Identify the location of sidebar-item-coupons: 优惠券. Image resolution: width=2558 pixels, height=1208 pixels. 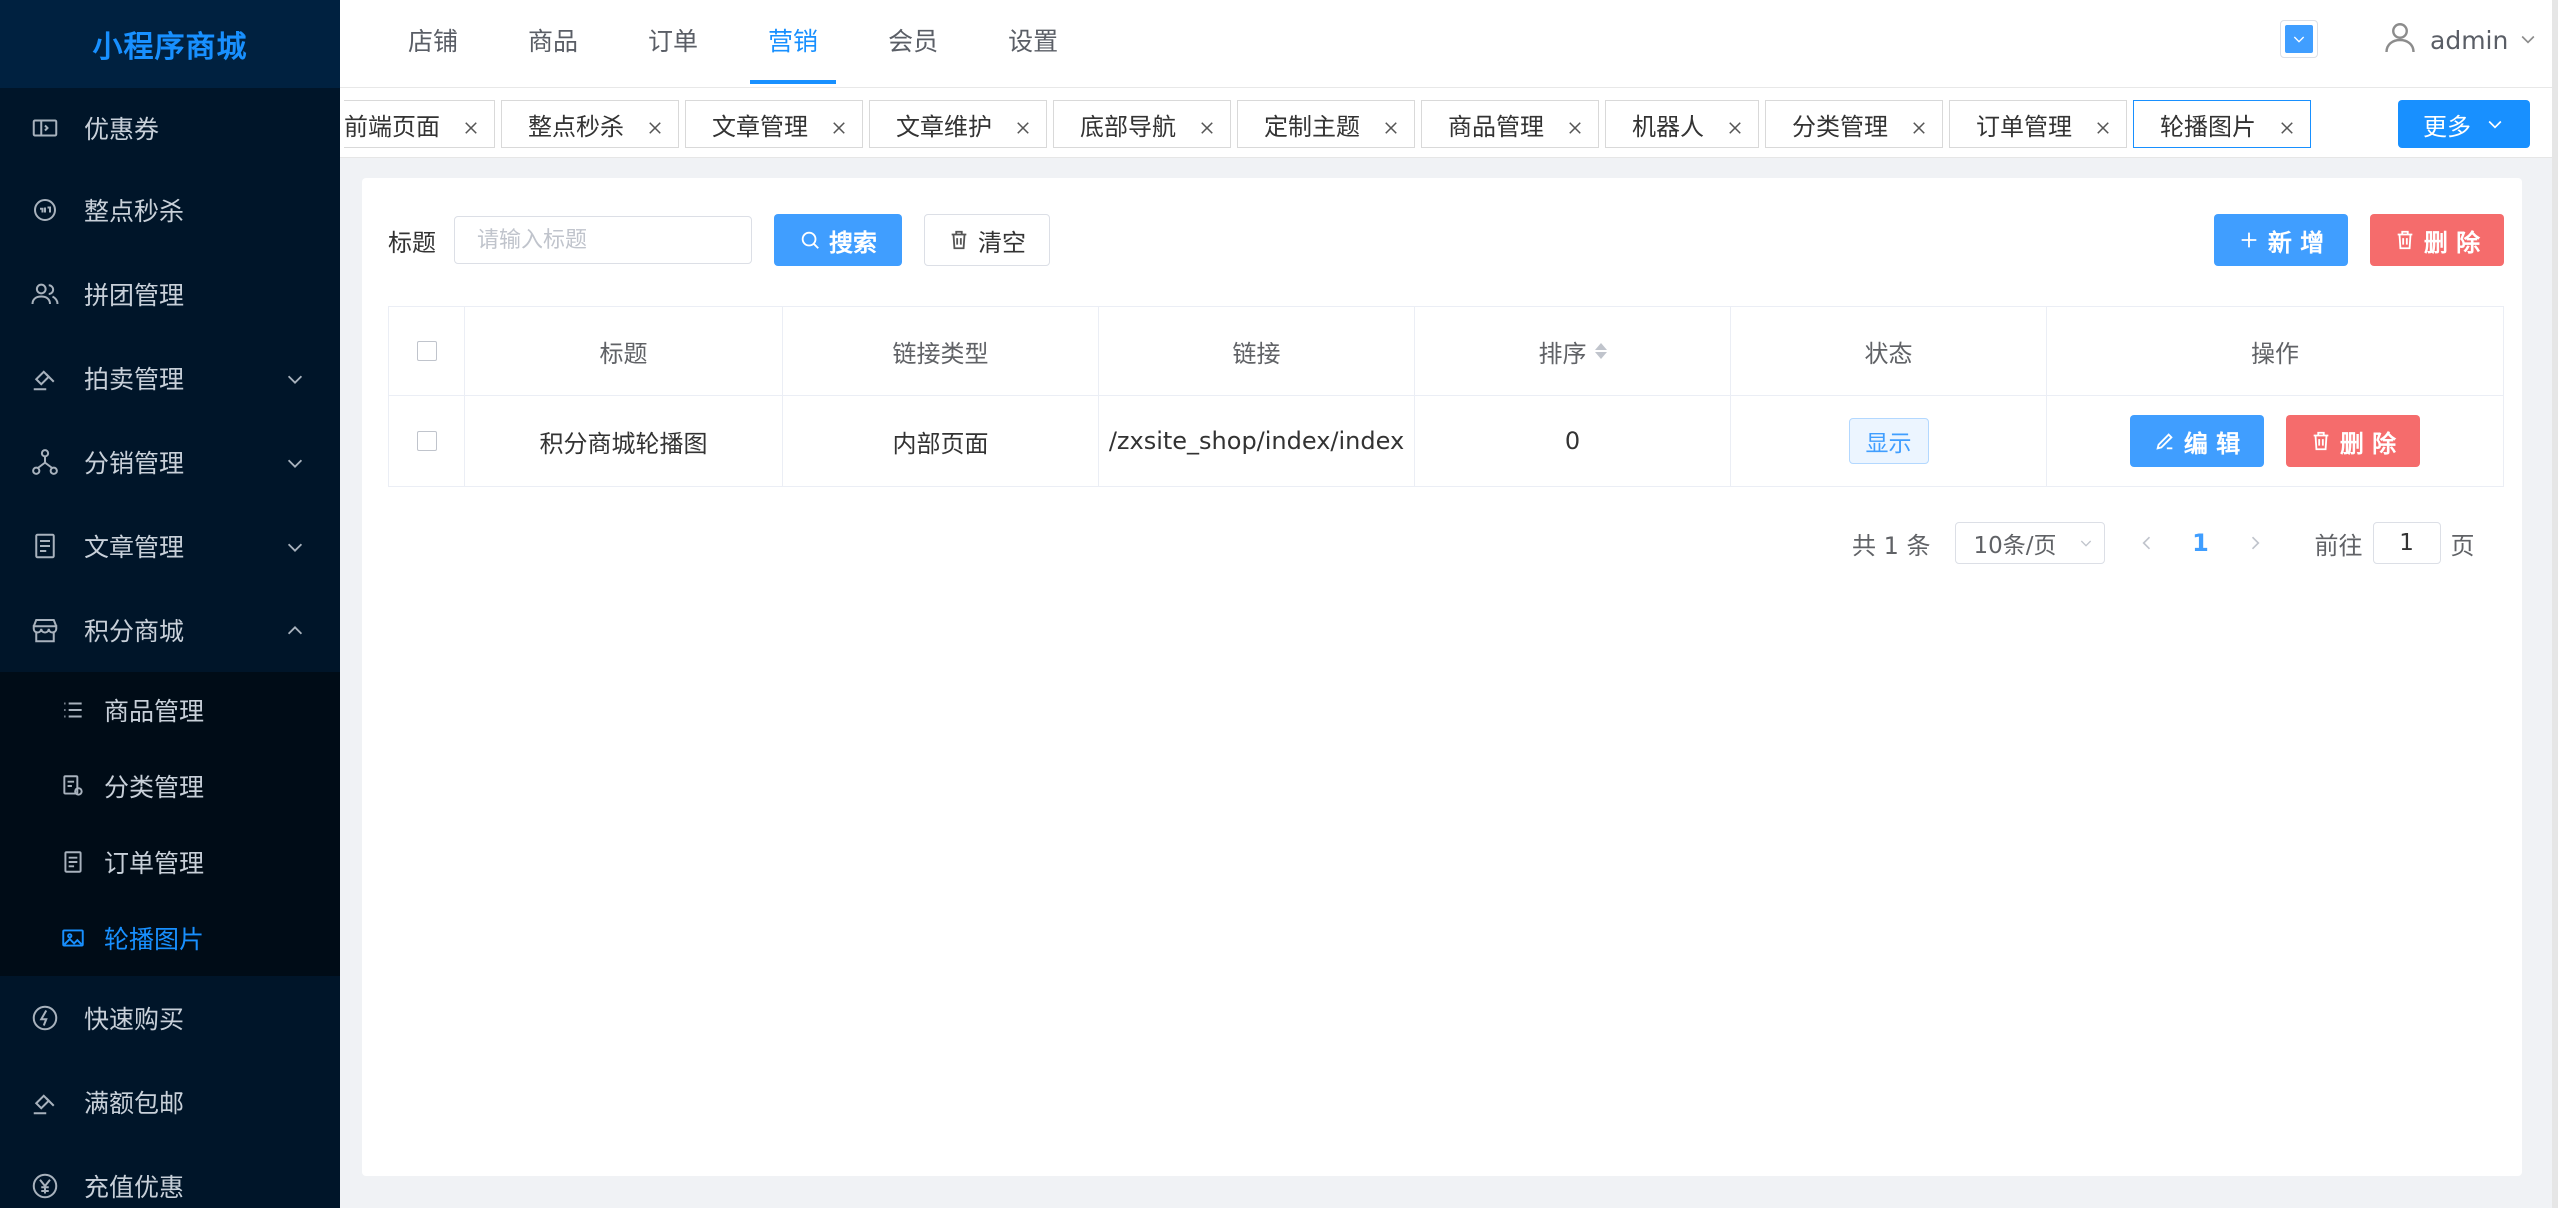
(170, 128).